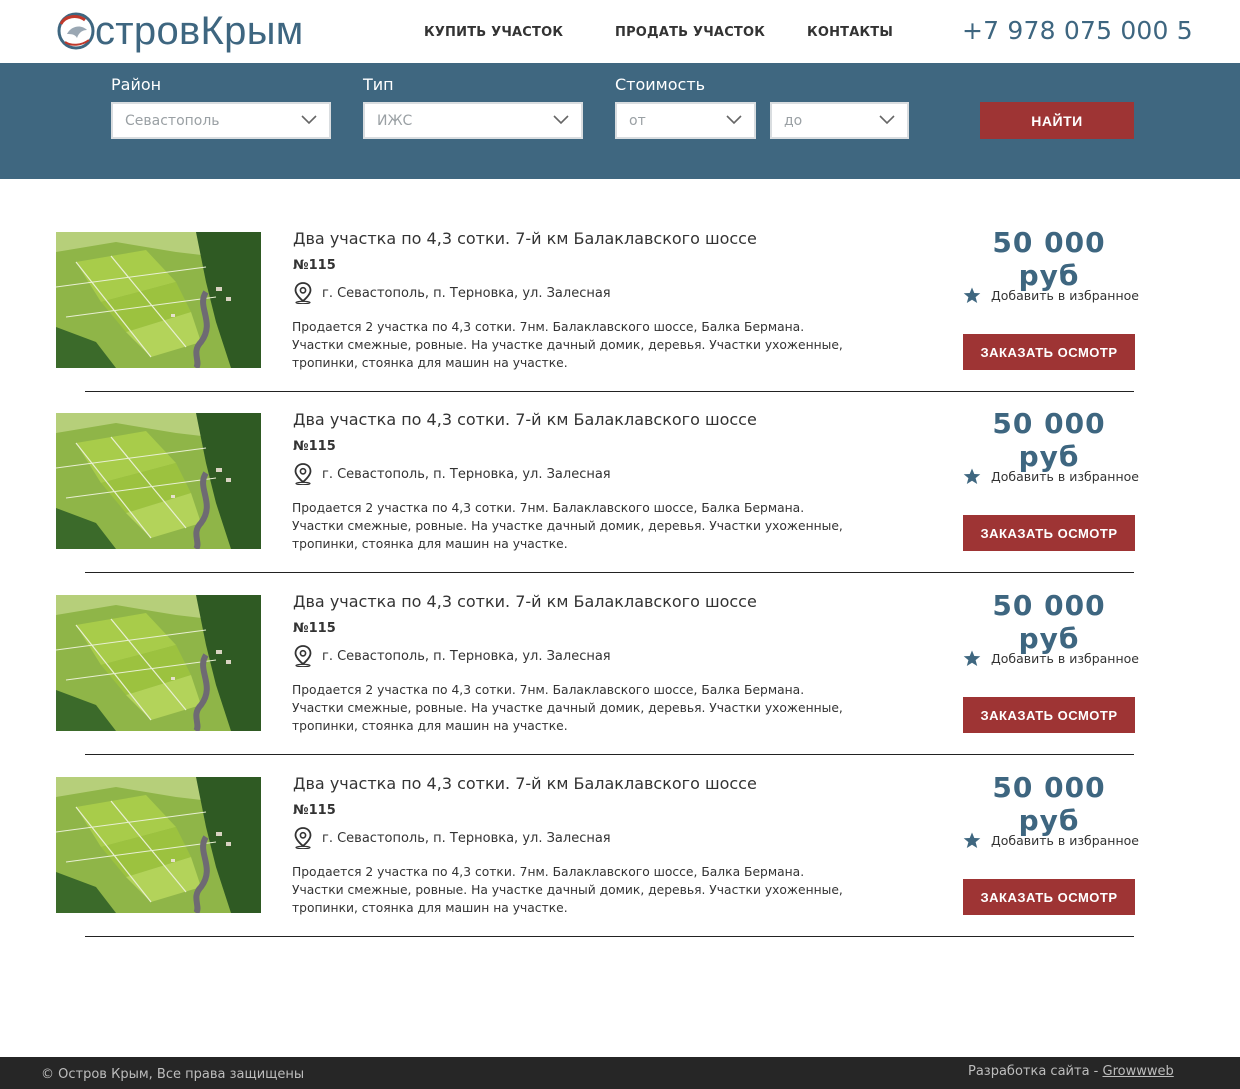 Image resolution: width=1240 pixels, height=1089 pixels. Describe the element at coordinates (395, 120) in the screenshot. I see `type-value: ИЖС` at that location.